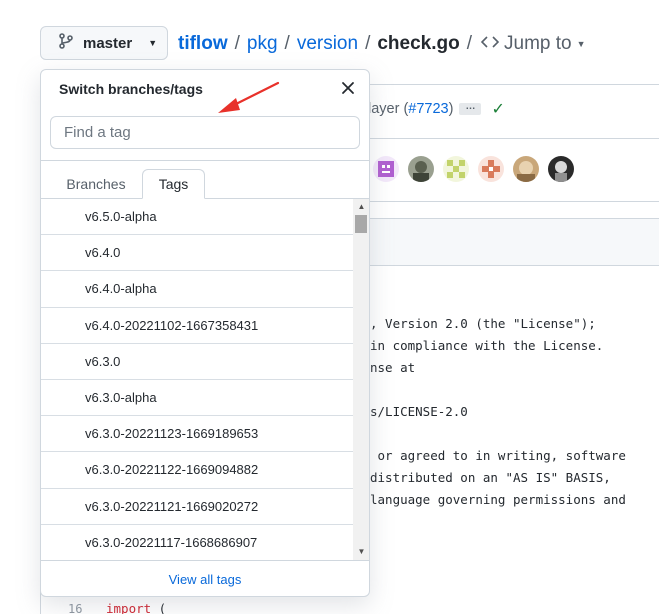 The image size is (659, 614). I want to click on commit-message-close: ), so click(451, 109).